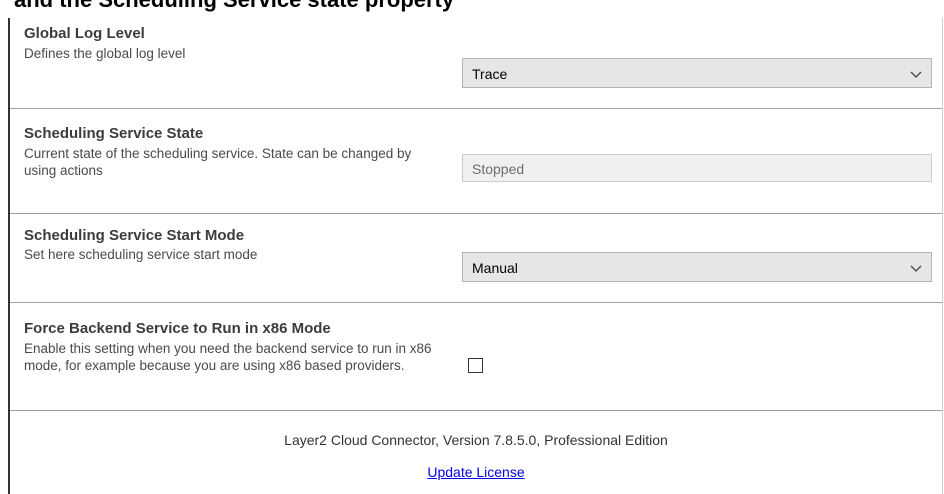 This screenshot has height=494, width=944. What do you see at coordinates (475, 365) in the screenshot?
I see `force-x86-checkbox` at bounding box center [475, 365].